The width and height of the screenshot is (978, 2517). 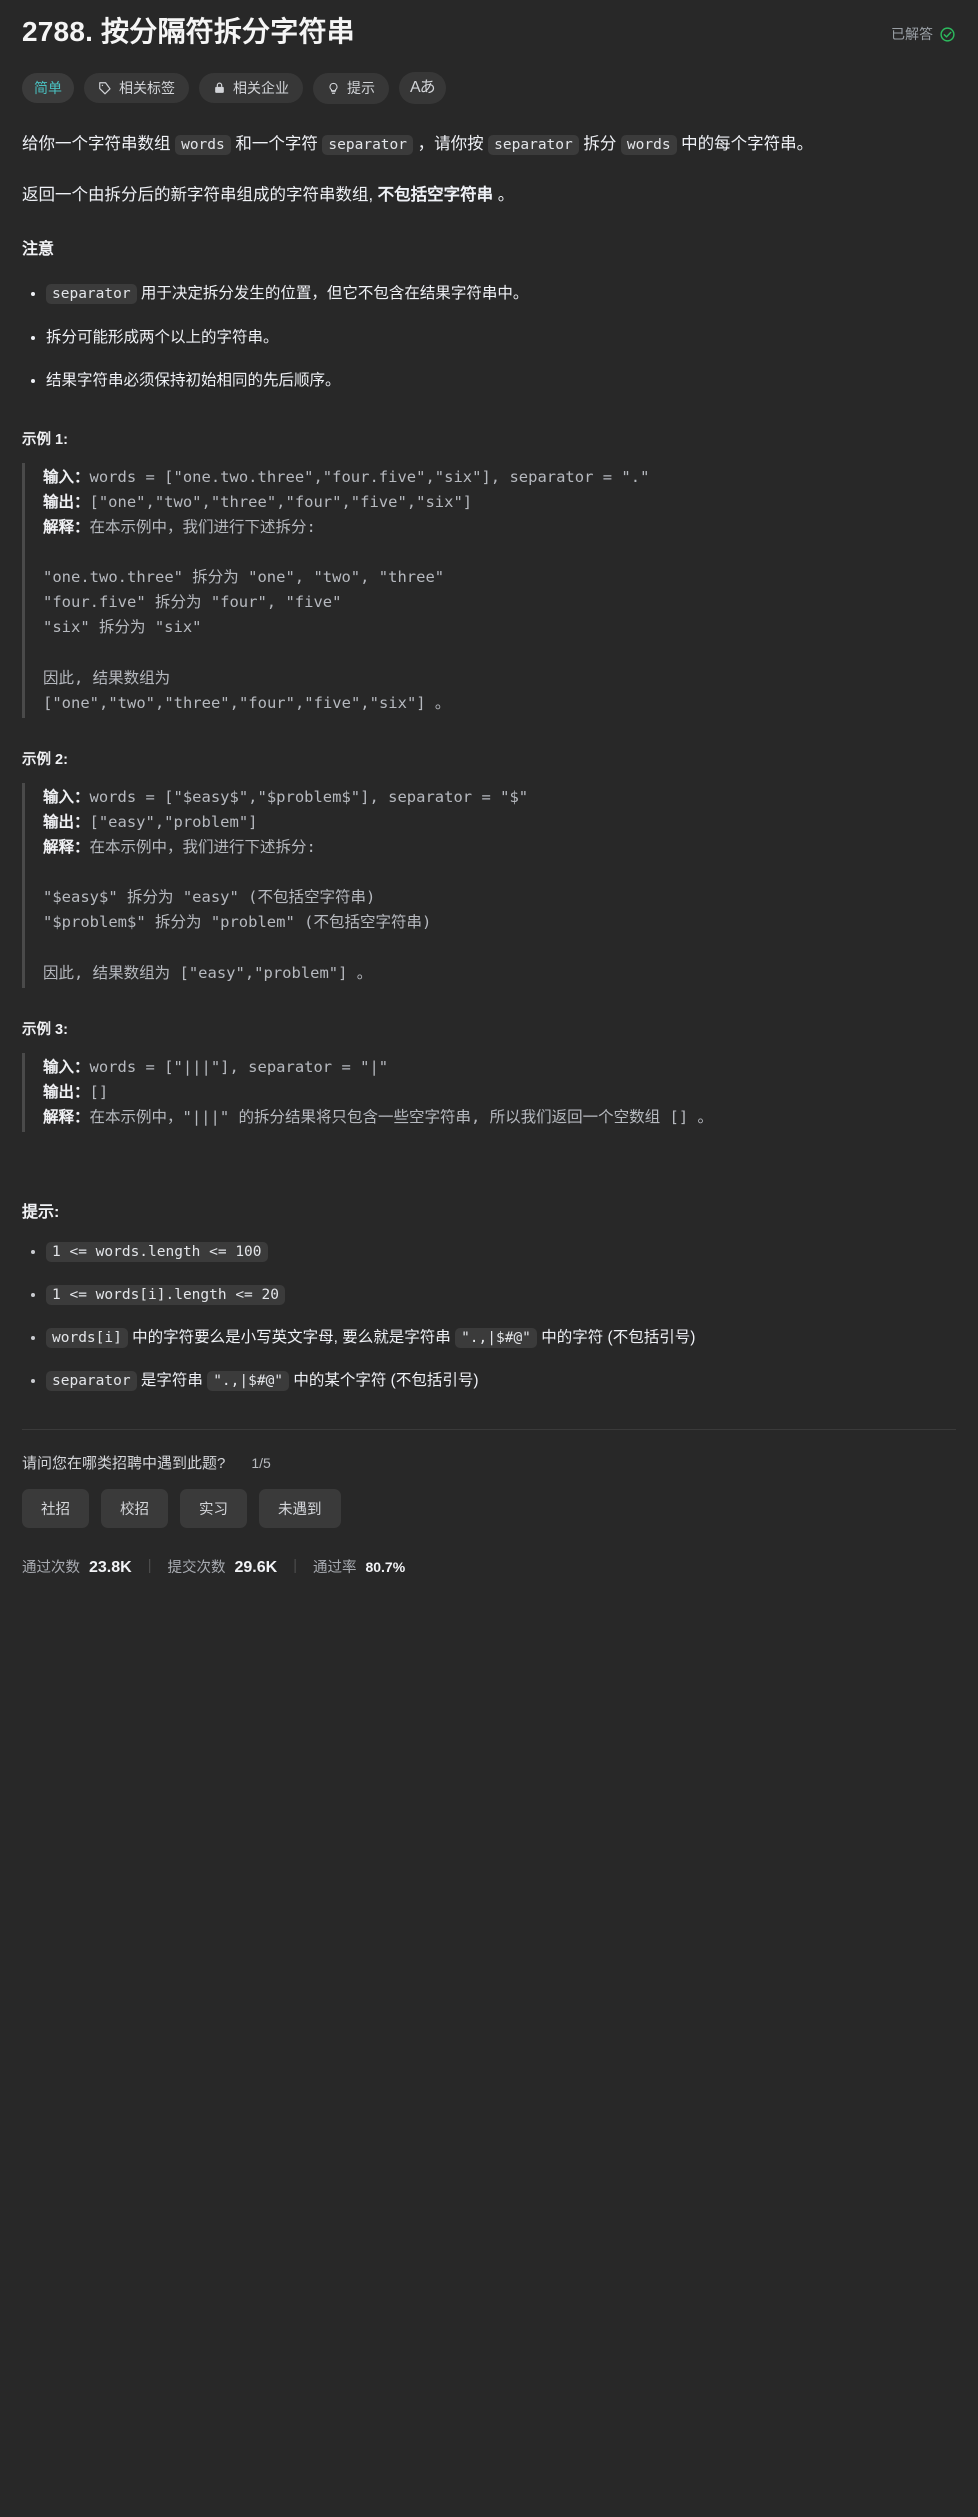 I want to click on example-1-output-label: 输出：, so click(x=66, y=502).